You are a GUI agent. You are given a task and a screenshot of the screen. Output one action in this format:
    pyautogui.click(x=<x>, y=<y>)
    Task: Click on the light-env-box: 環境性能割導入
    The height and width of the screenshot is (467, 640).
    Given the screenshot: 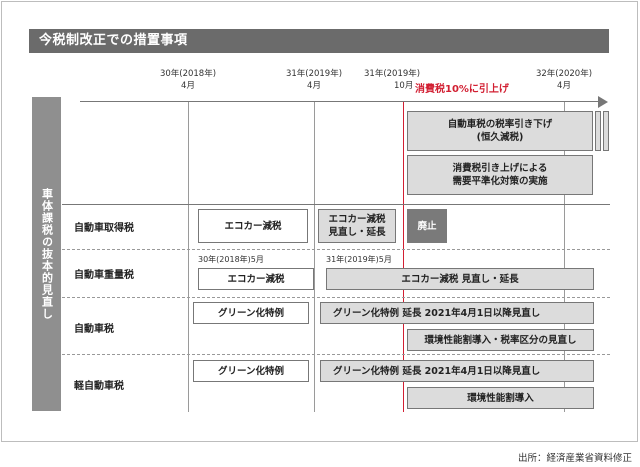 What is the action you would take?
    pyautogui.click(x=500, y=398)
    